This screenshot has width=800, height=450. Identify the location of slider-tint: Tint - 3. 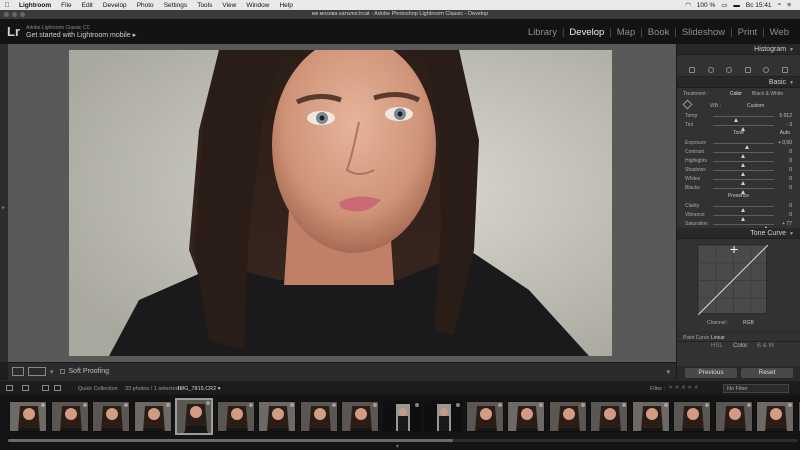
(738, 125).